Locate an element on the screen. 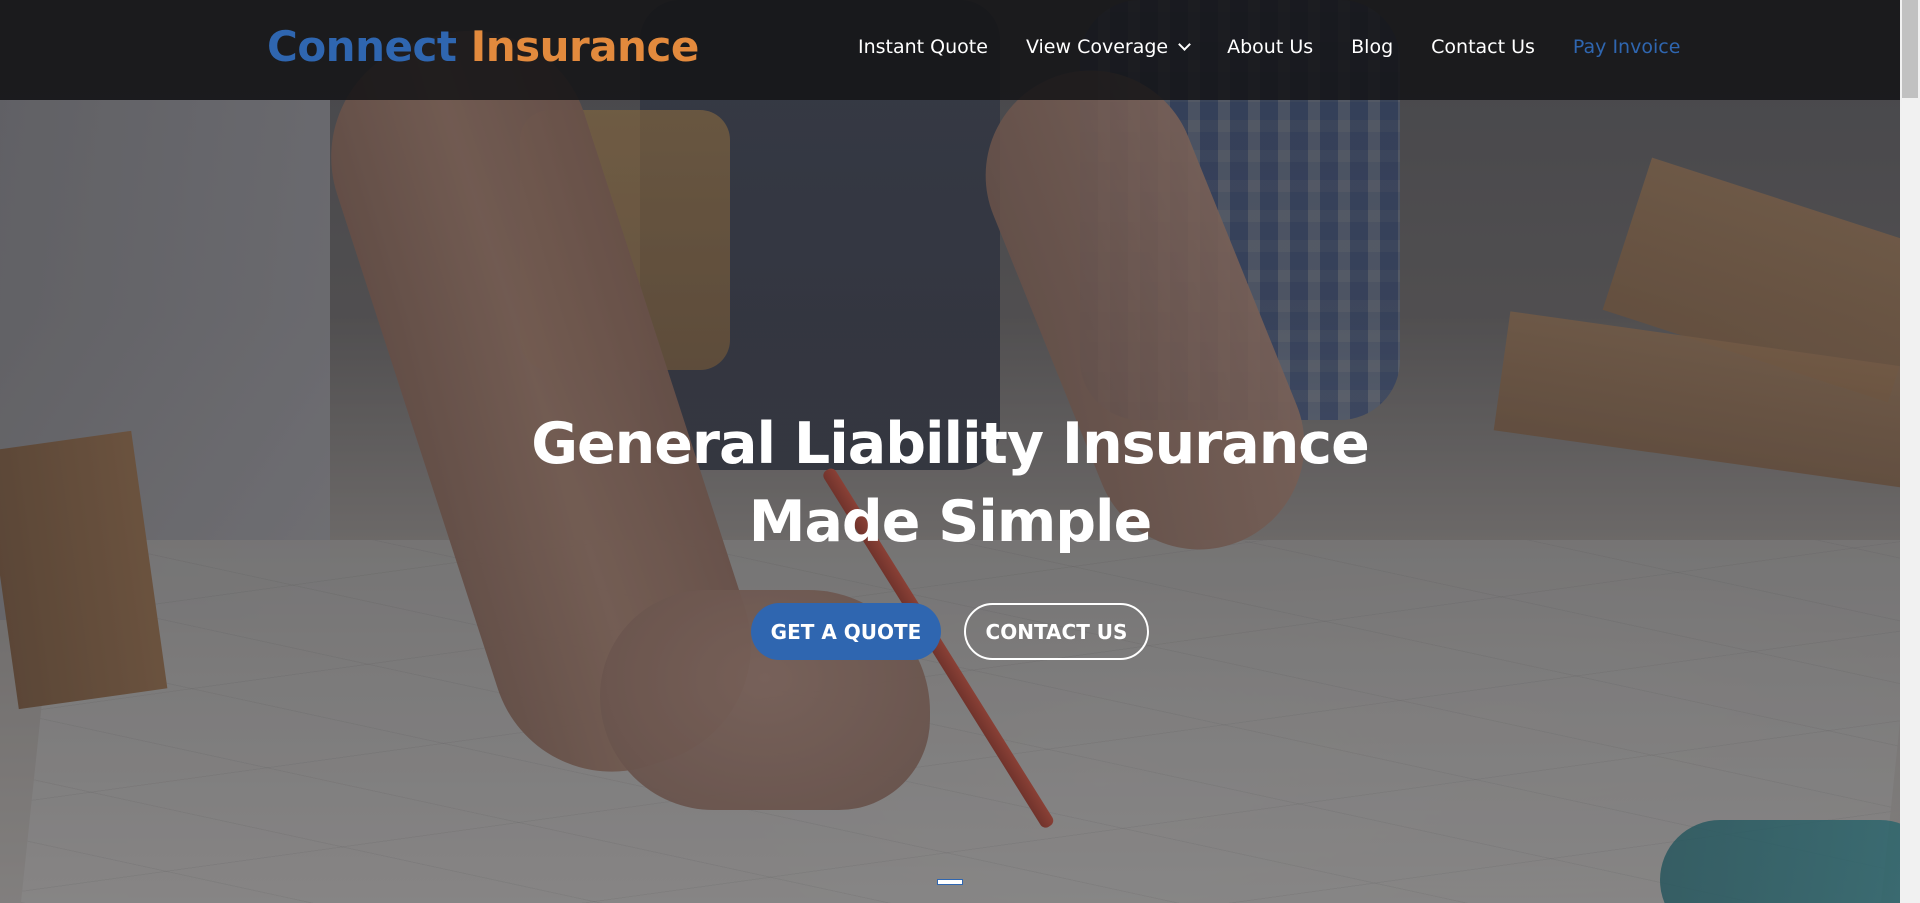 The width and height of the screenshot is (1920, 903). page-scrollbar is located at coordinates (1910, 451).